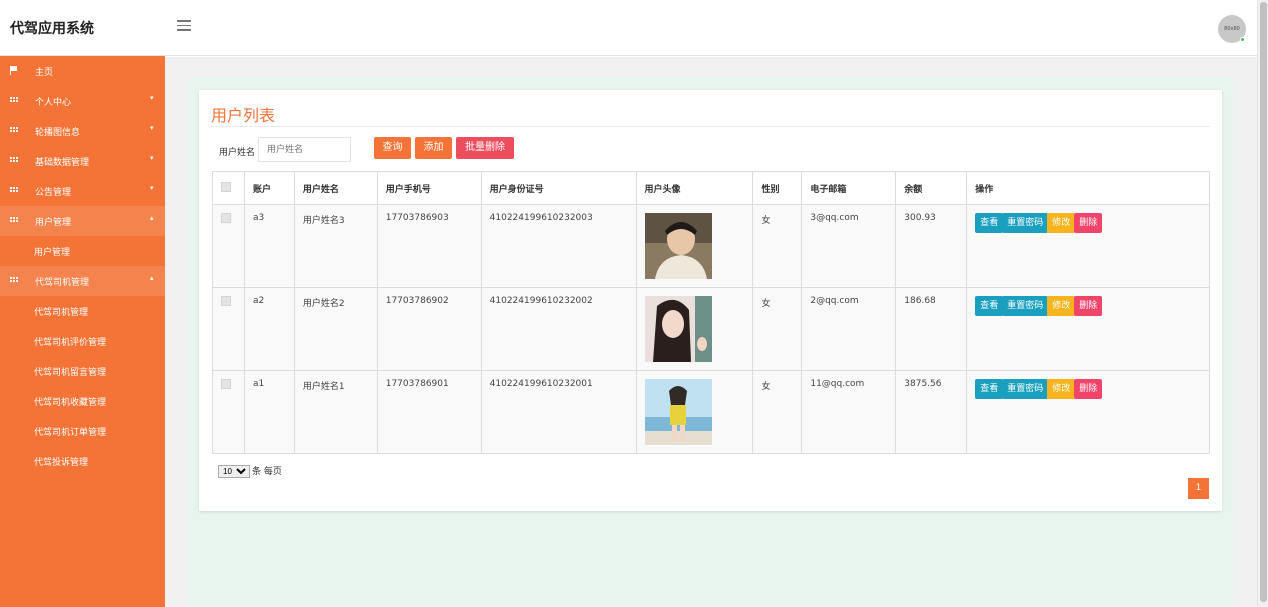 The width and height of the screenshot is (1268, 607). Describe the element at coordinates (429, 329) in the screenshot. I see `phone-cell: 17703786902` at that location.